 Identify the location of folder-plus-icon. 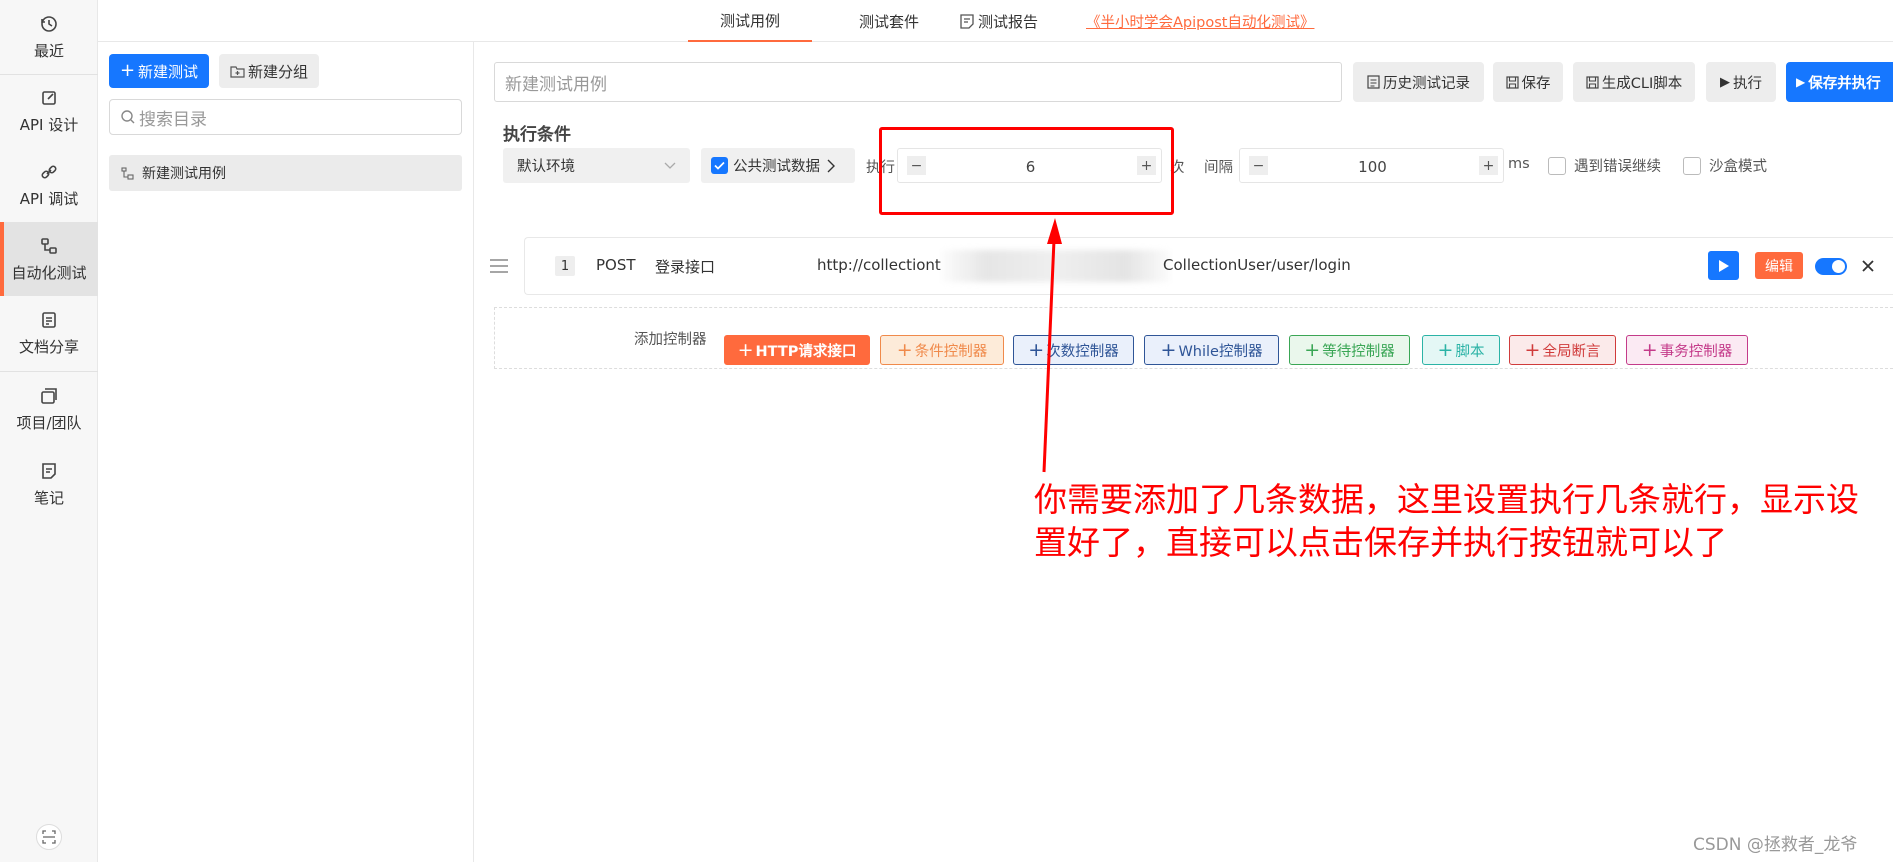
(237, 71).